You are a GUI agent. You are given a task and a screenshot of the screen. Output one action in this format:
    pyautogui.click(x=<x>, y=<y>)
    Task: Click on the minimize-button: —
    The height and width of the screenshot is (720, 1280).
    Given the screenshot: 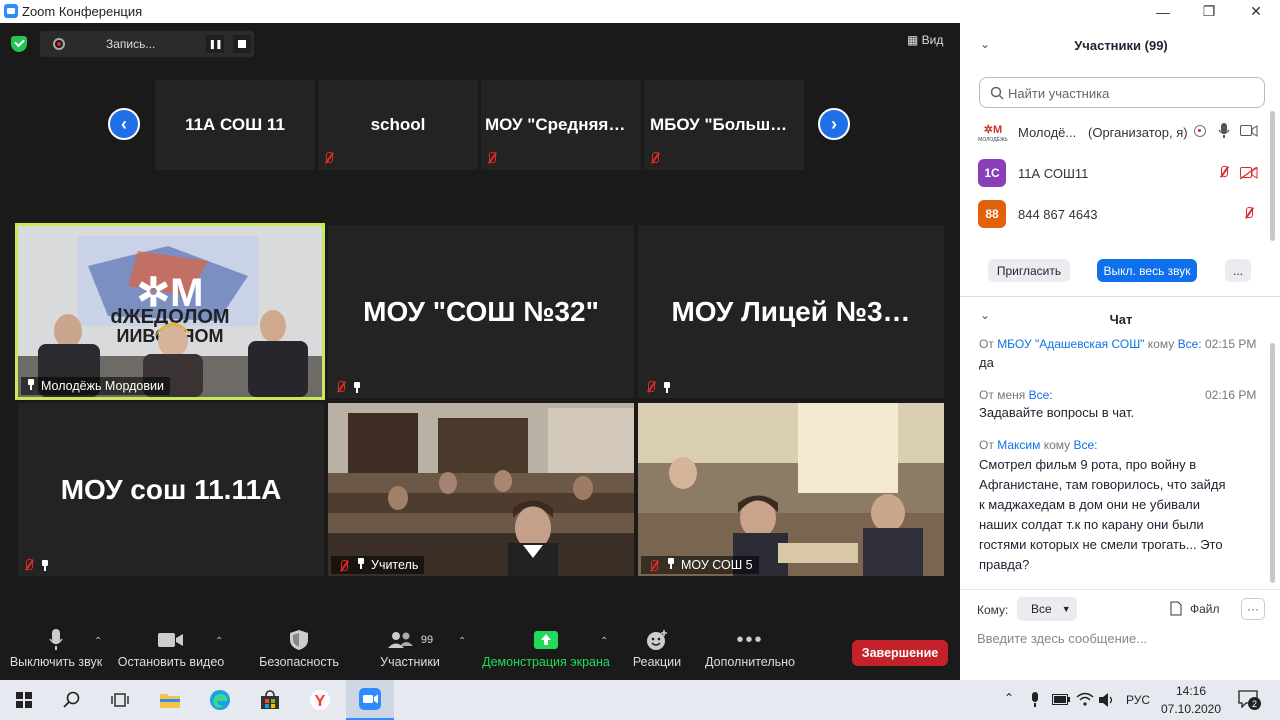 What is the action you would take?
    pyautogui.click(x=1163, y=11)
    